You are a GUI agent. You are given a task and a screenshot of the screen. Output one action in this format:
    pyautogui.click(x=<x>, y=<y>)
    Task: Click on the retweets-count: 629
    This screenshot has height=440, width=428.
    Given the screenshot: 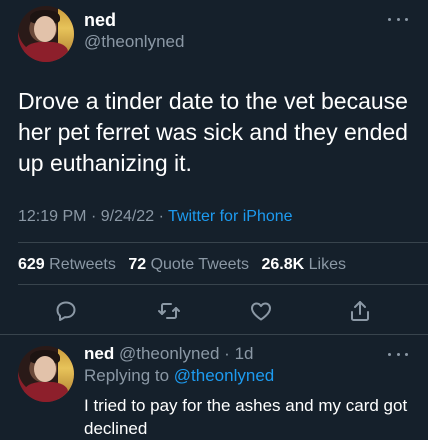 What is the action you would take?
    pyautogui.click(x=31, y=264)
    